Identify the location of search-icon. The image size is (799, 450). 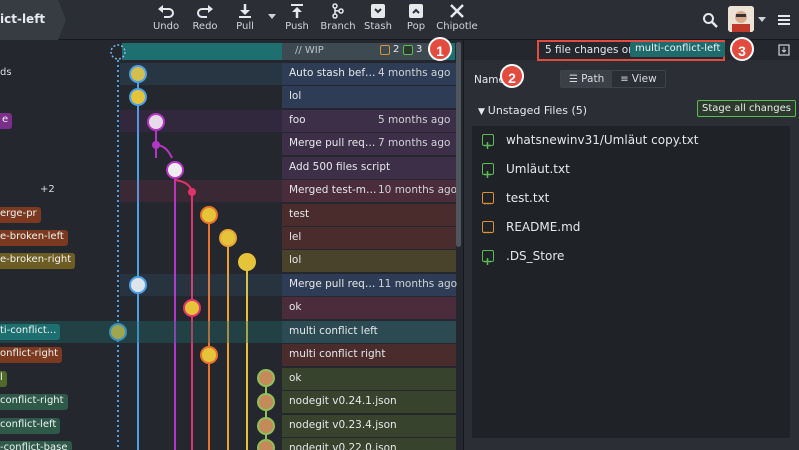
(710, 20).